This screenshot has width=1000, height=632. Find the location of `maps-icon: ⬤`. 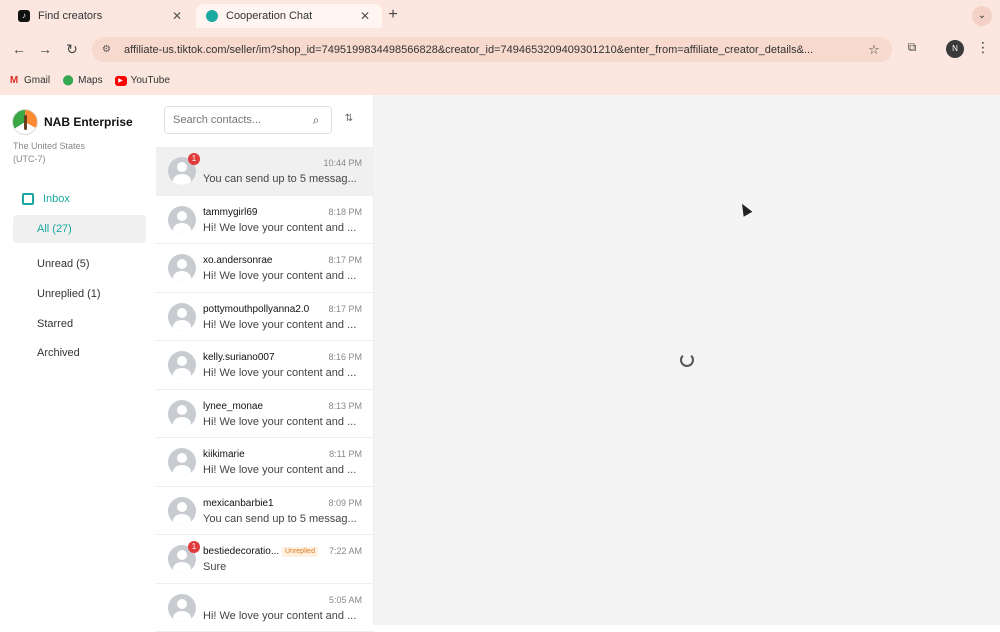

maps-icon: ⬤ is located at coordinates (68, 81).